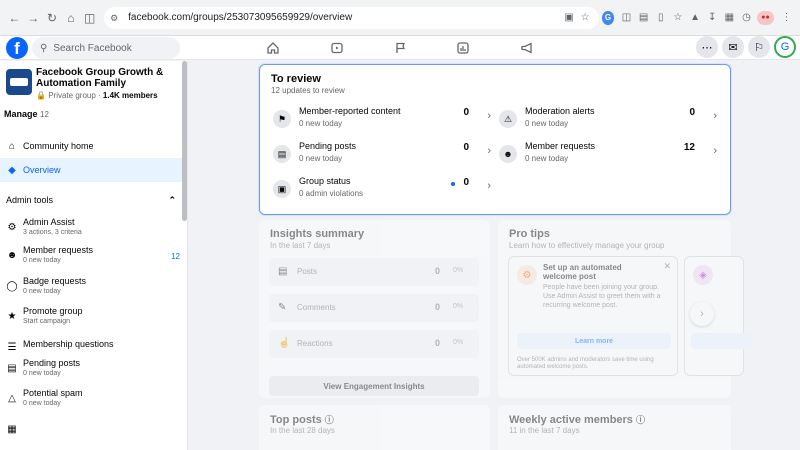 The width and height of the screenshot is (800, 450). Describe the element at coordinates (643, 18) in the screenshot. I see `reading-mode-icon: ▤` at that location.